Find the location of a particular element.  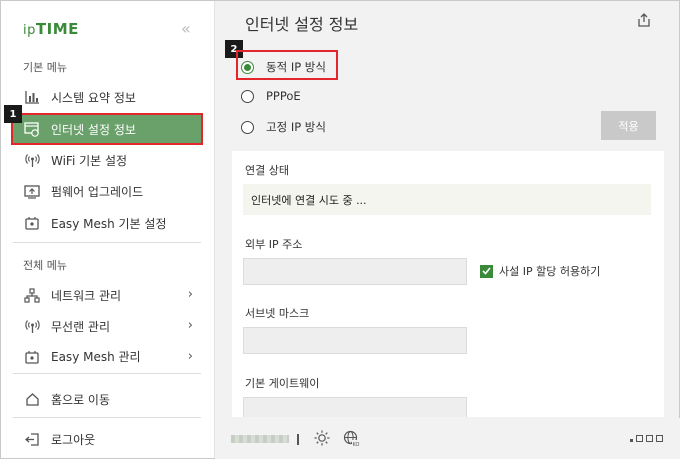

basic-menu-label: 기본 메뉴 is located at coordinates (45, 67).